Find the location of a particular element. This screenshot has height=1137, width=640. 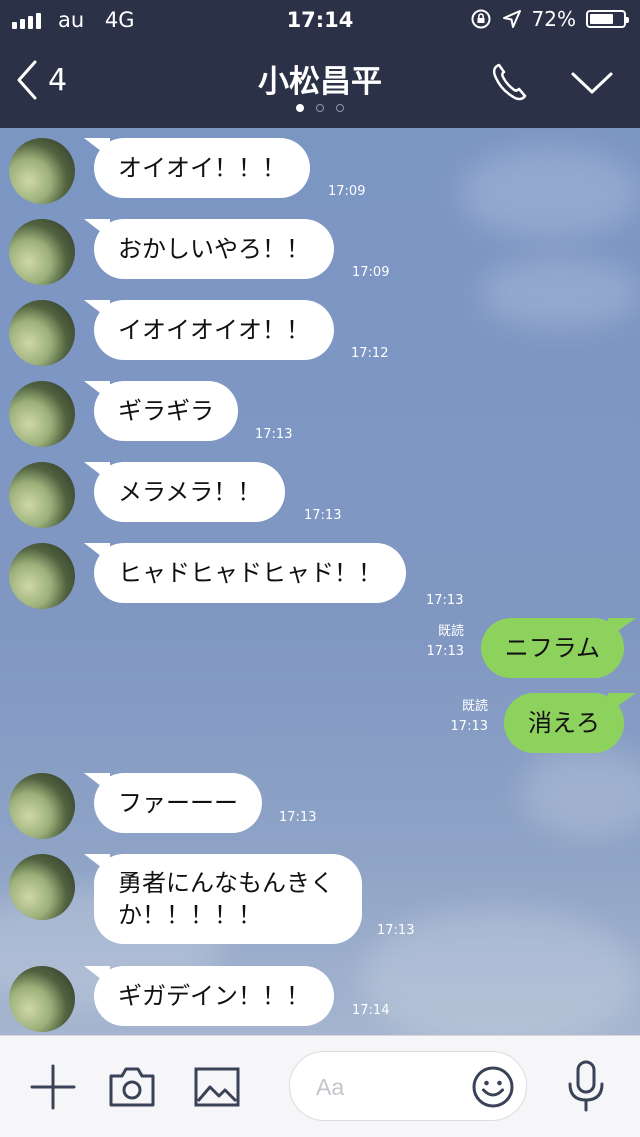

page-indicator is located at coordinates (320, 108).